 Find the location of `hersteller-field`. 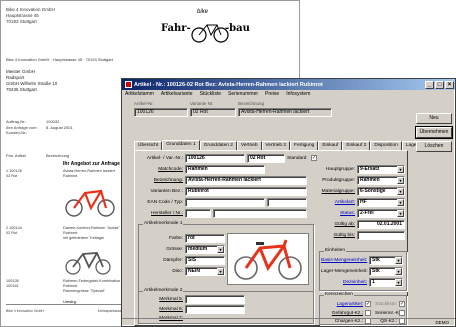

hersteller-field is located at coordinates (198, 213).